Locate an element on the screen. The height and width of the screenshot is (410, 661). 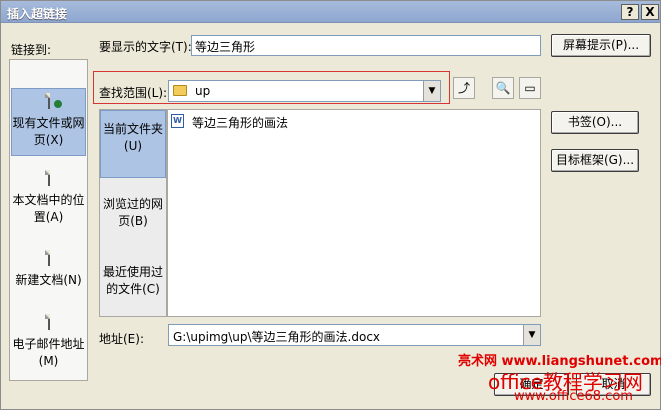
title-bar: 插入超链接 ? X is located at coordinates (330, 12).